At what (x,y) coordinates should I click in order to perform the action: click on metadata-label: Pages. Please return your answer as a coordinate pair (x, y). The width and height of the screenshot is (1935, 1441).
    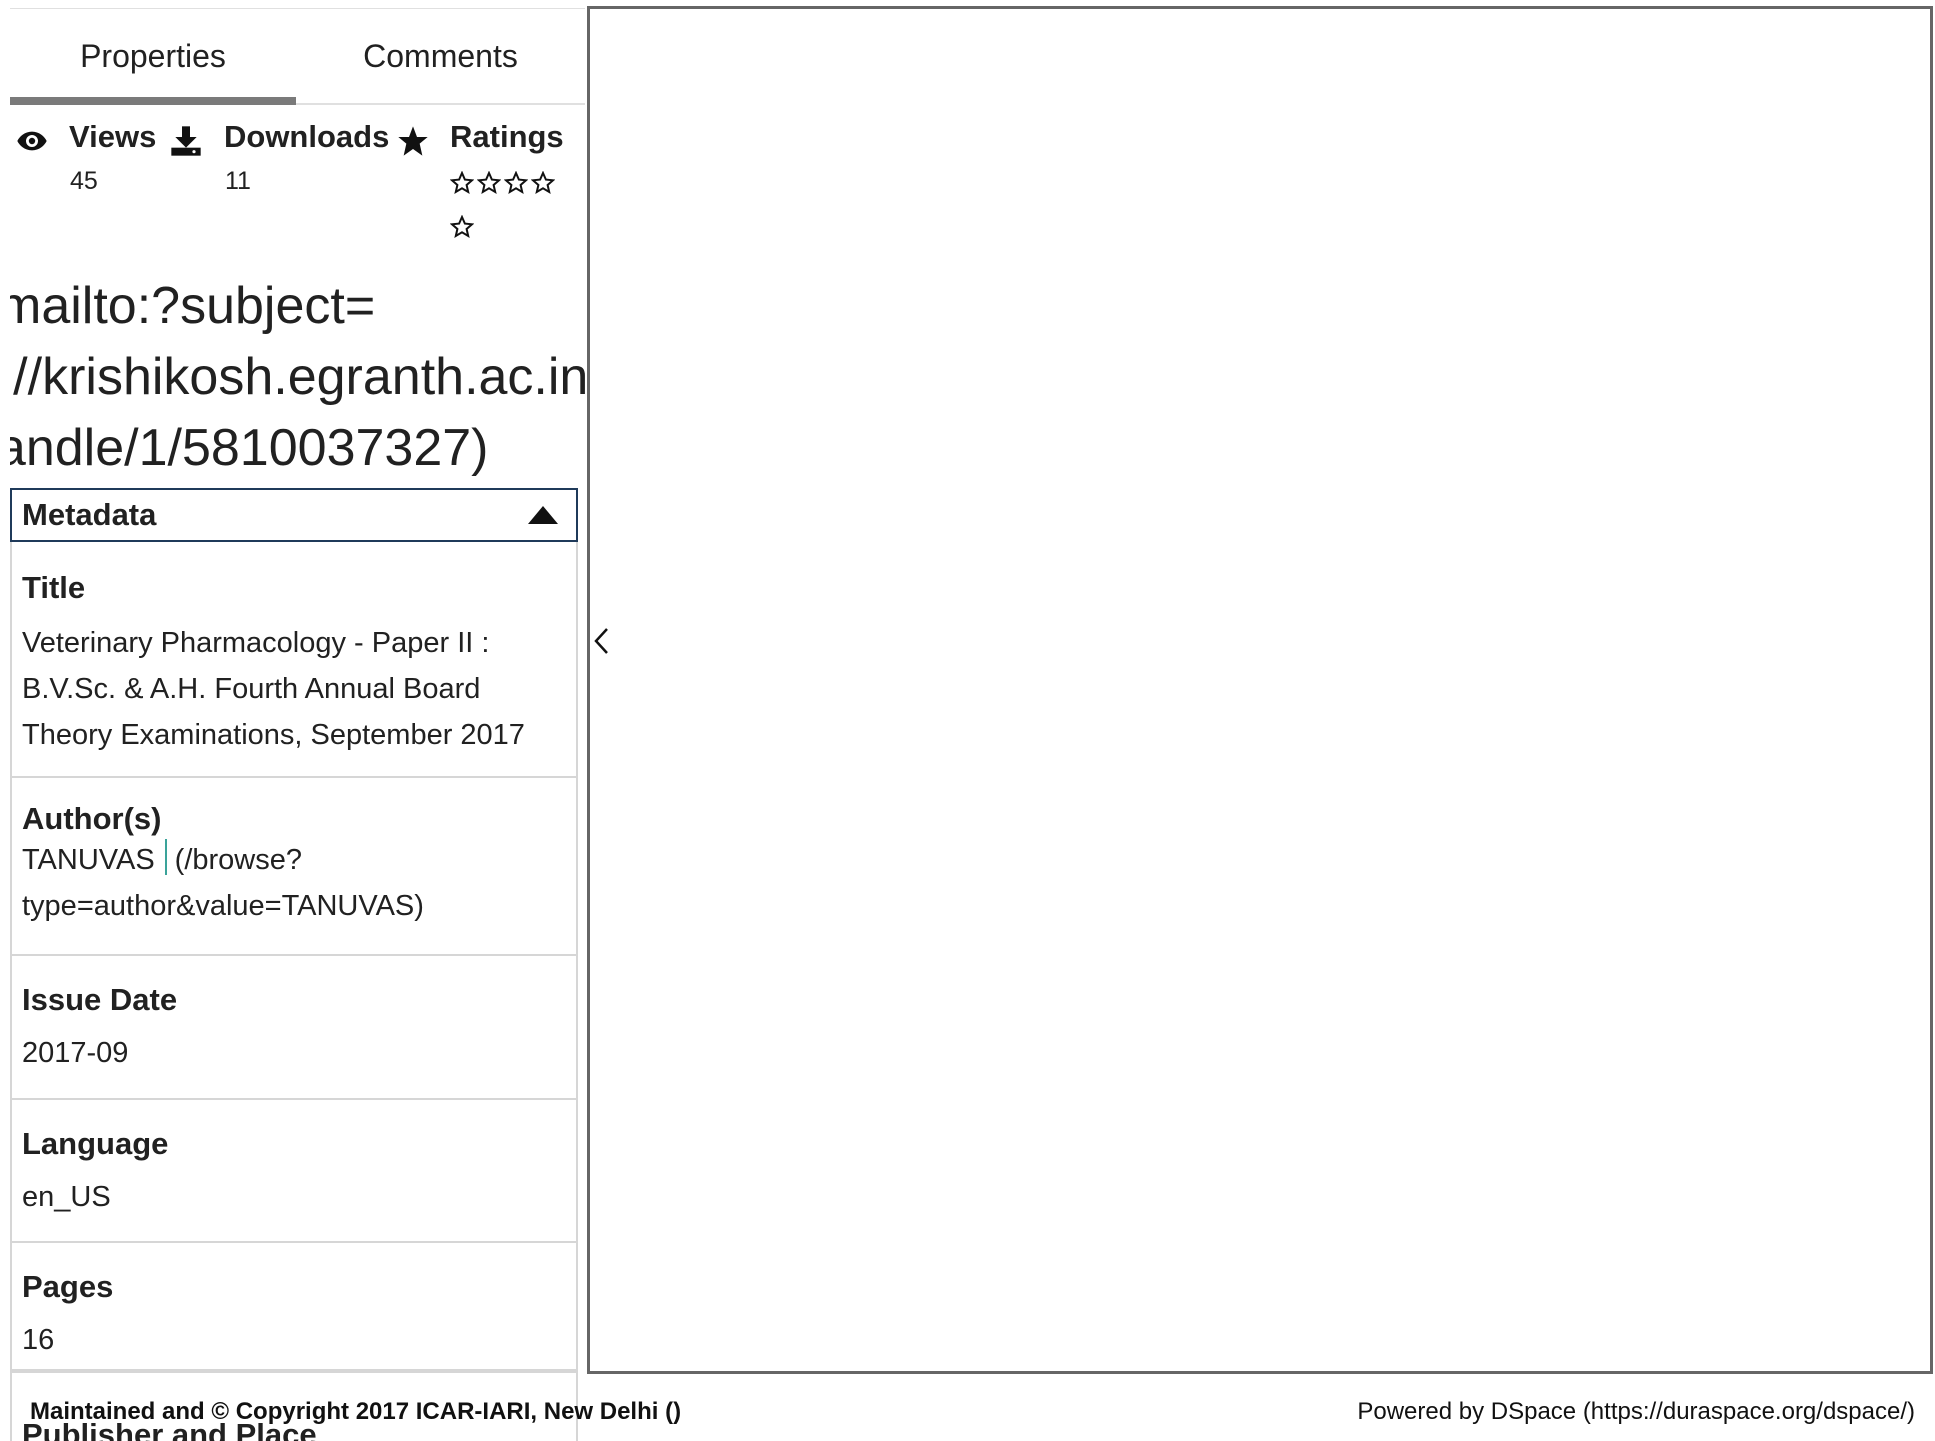
    Looking at the image, I should click on (68, 1286).